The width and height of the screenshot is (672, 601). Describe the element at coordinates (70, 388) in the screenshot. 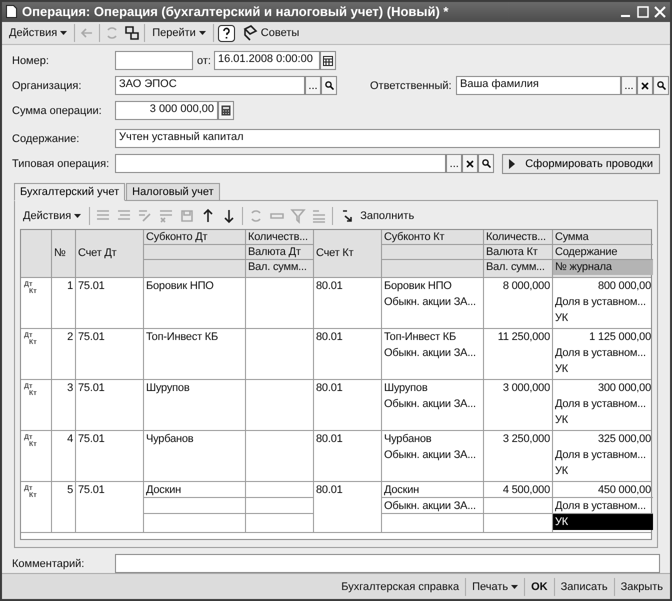

I see `table-cell-text: 3` at that location.